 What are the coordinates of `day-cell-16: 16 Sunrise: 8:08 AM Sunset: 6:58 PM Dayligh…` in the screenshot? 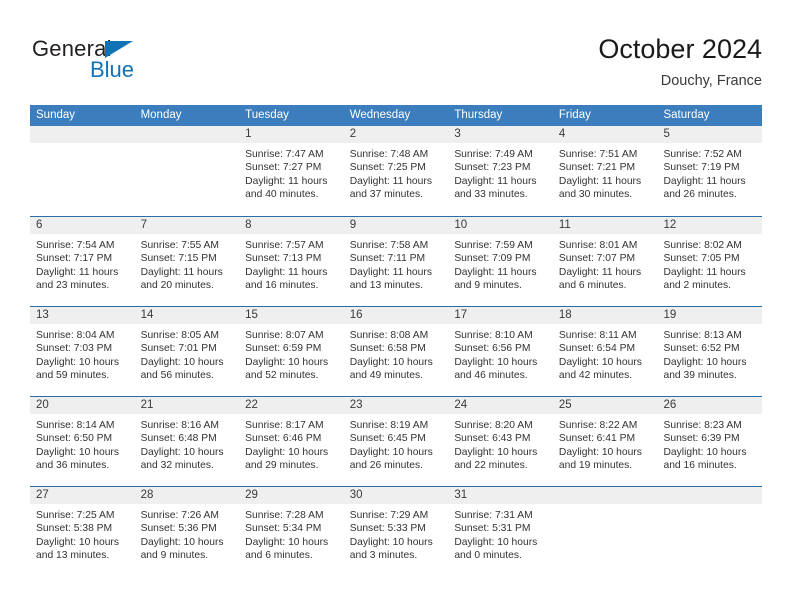 It's located at (396, 351).